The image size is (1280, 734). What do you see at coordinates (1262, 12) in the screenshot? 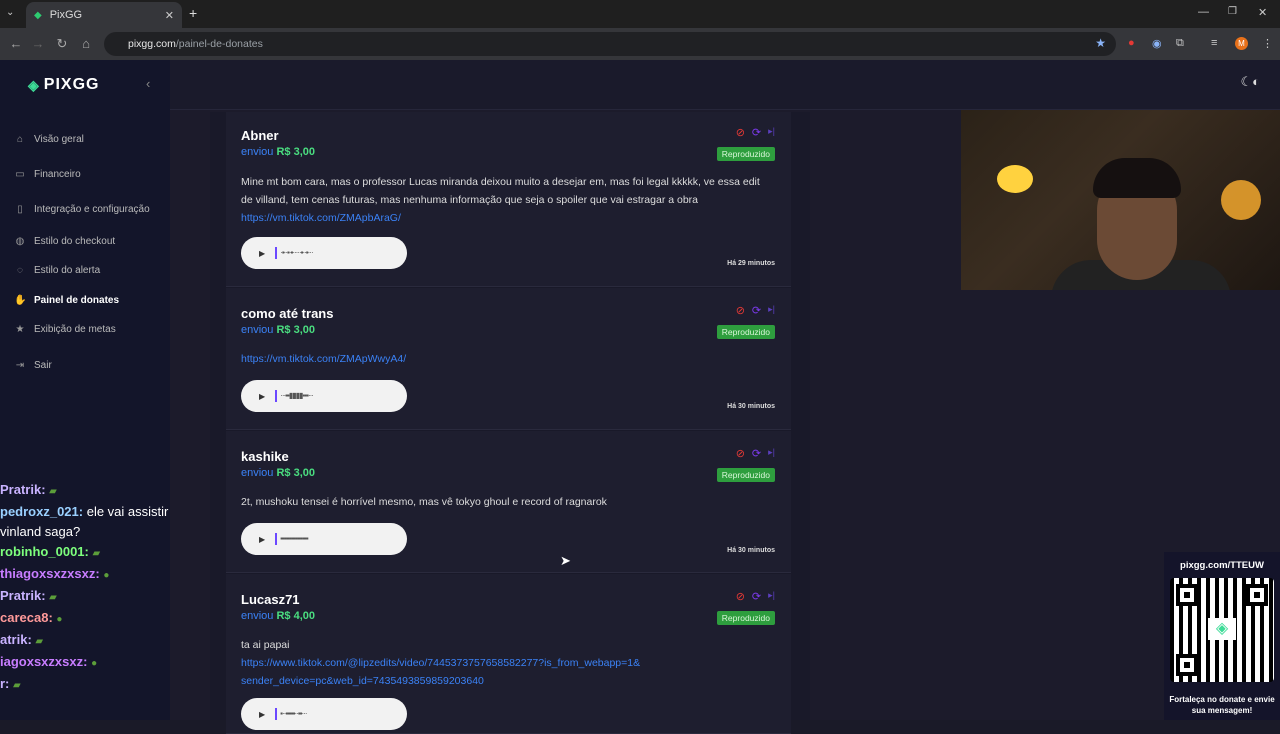
I see `close-window-button: ✕` at bounding box center [1262, 12].